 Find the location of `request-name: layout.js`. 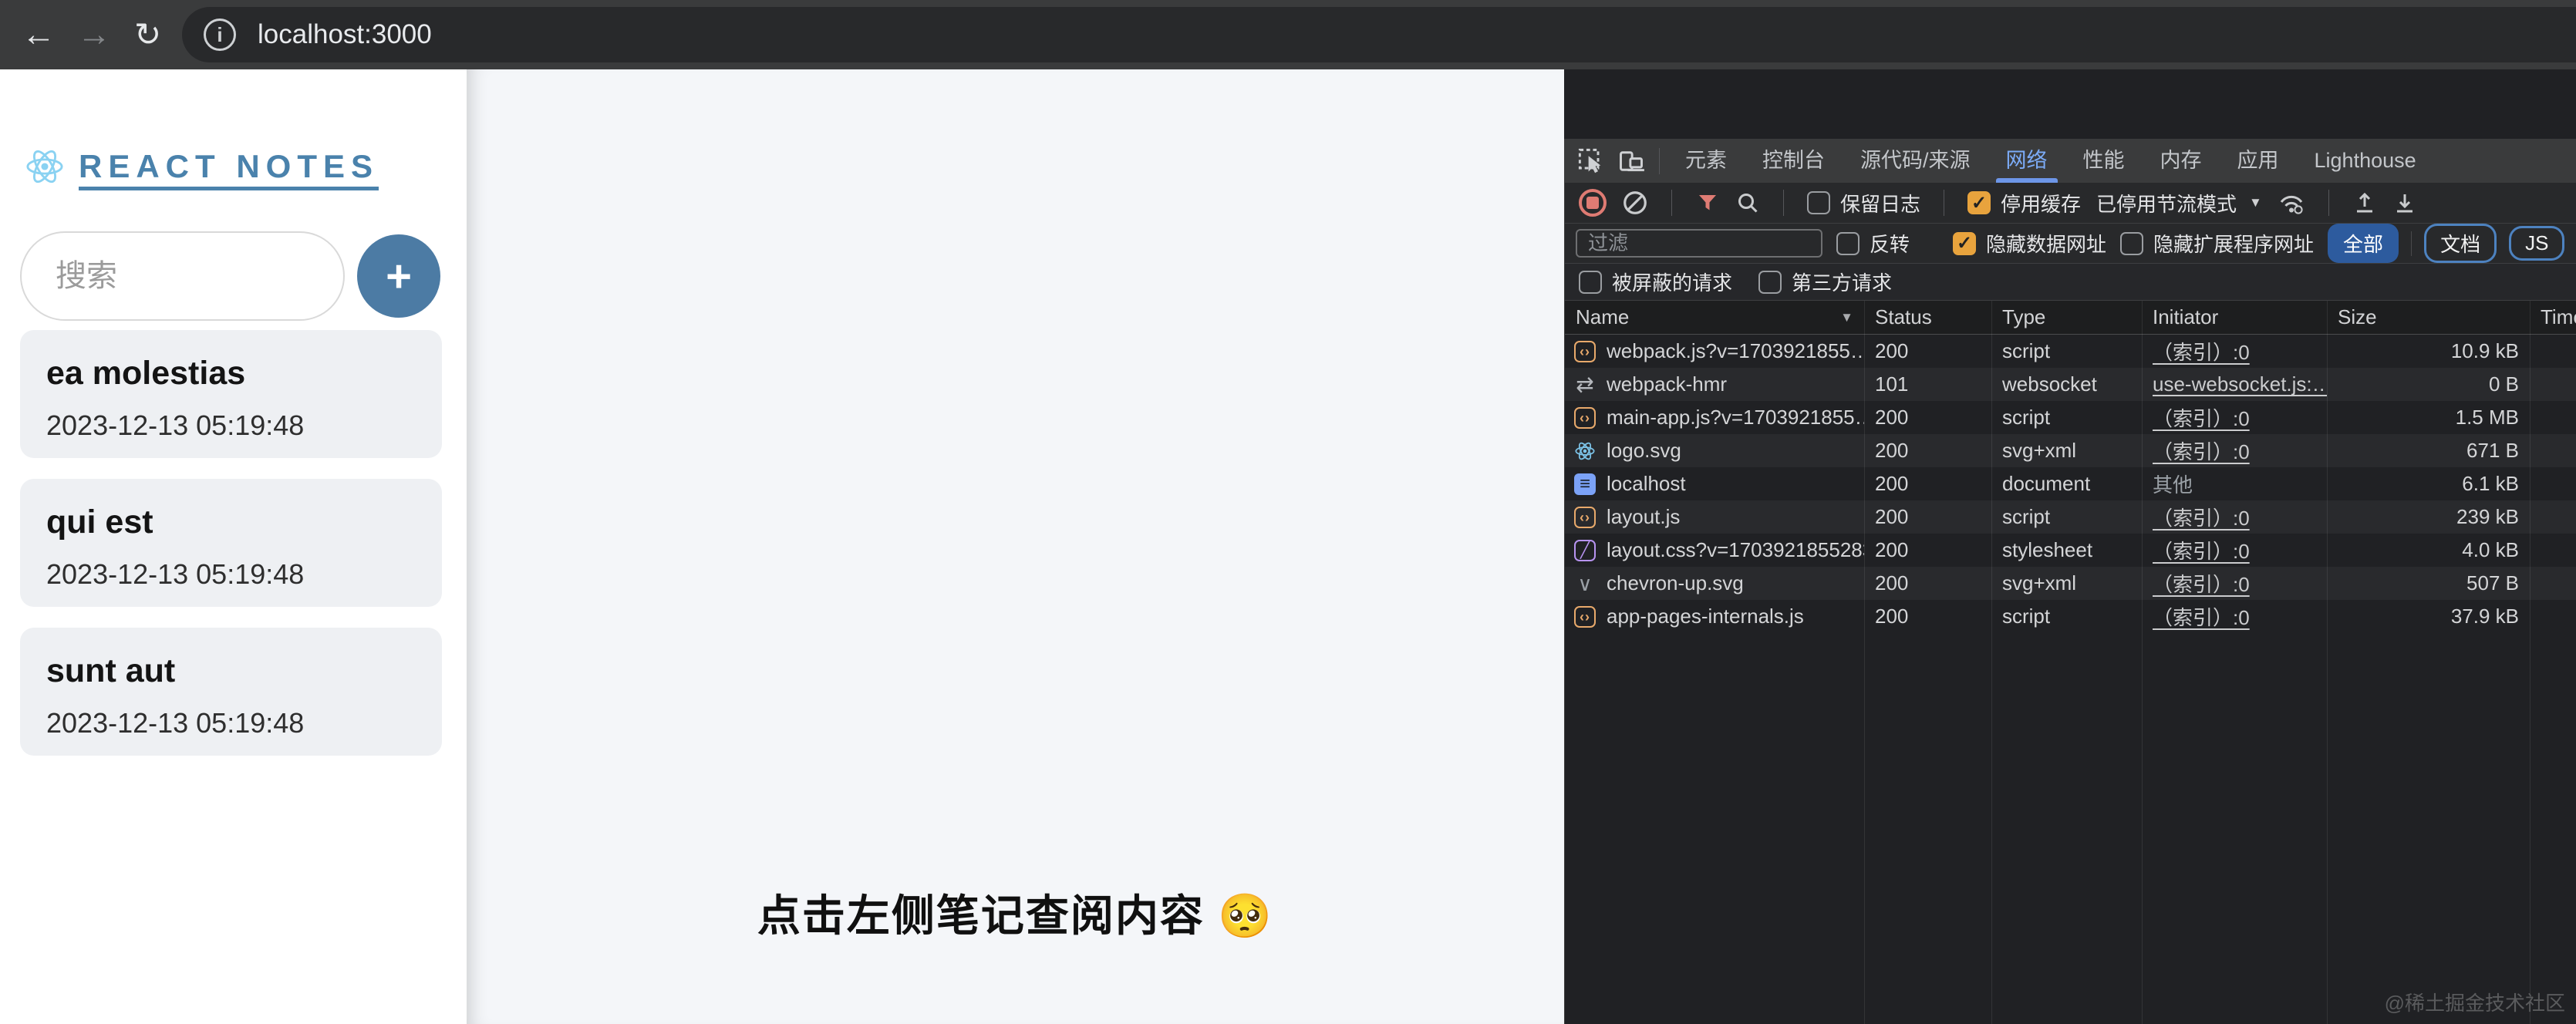

request-name: layout.js is located at coordinates (1644, 516).